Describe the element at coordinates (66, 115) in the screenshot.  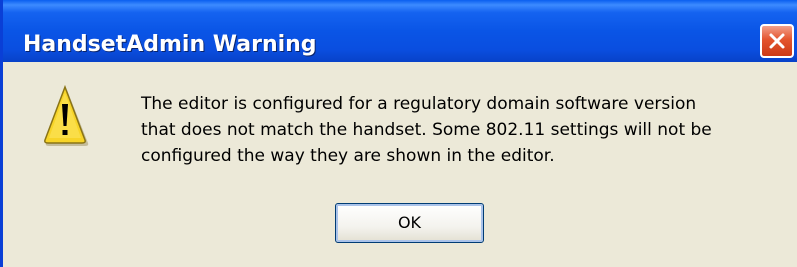
I see `warning-icon` at that location.